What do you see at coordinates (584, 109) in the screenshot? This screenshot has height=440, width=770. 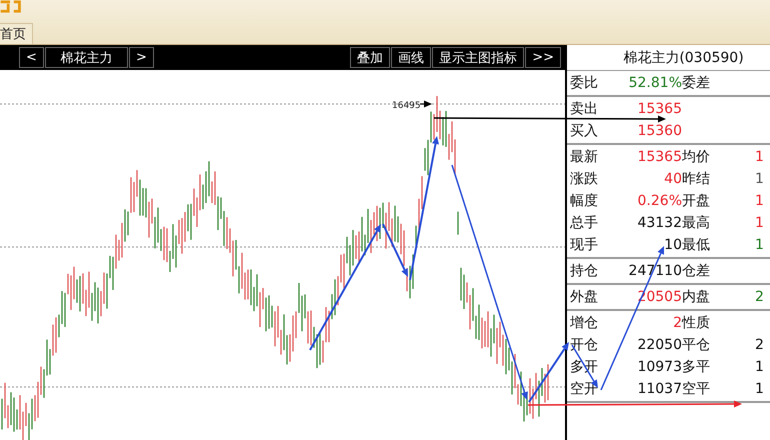 I see `field-label: 卖出` at bounding box center [584, 109].